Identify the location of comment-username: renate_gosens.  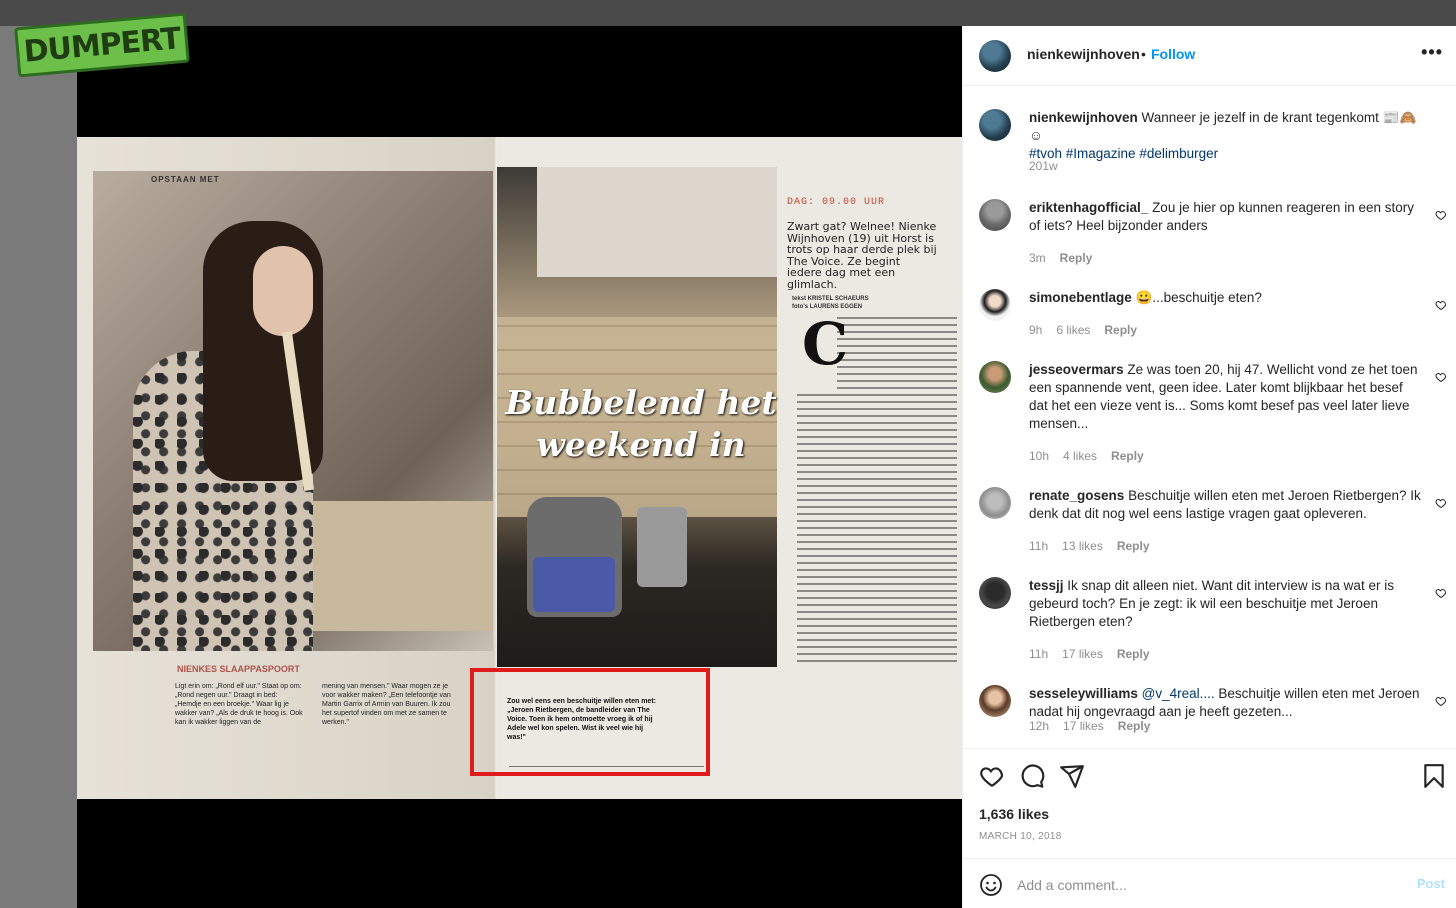
(1076, 495).